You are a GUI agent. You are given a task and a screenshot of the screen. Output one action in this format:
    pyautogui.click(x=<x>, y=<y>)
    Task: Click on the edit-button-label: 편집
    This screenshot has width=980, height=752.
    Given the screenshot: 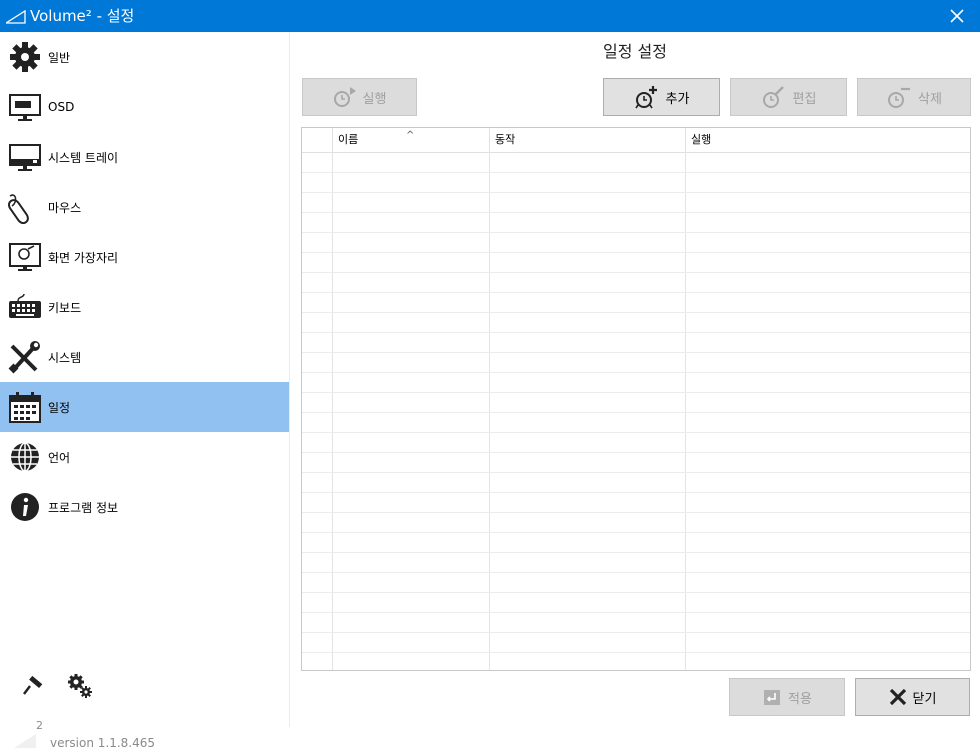 What is the action you would take?
    pyautogui.click(x=804, y=99)
    